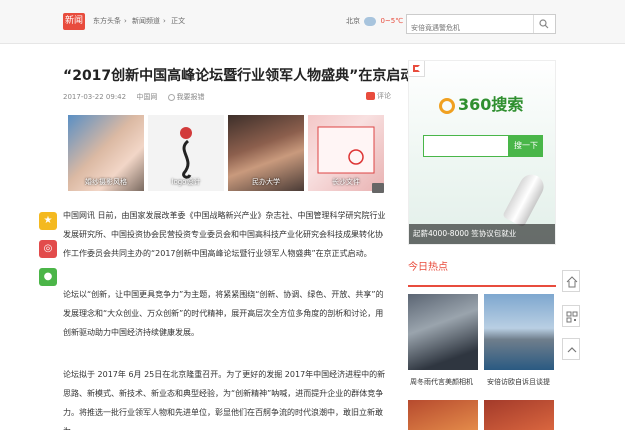  What do you see at coordinates (525, 199) in the screenshot?
I see `rocket-icon` at bounding box center [525, 199].